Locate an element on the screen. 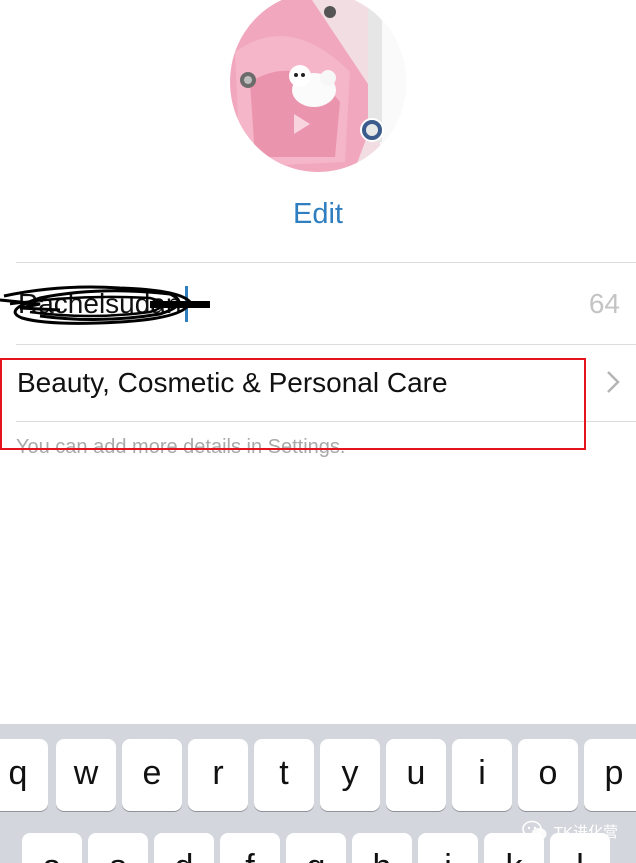 This screenshot has height=863, width=636. key-w: w is located at coordinates (86, 775).